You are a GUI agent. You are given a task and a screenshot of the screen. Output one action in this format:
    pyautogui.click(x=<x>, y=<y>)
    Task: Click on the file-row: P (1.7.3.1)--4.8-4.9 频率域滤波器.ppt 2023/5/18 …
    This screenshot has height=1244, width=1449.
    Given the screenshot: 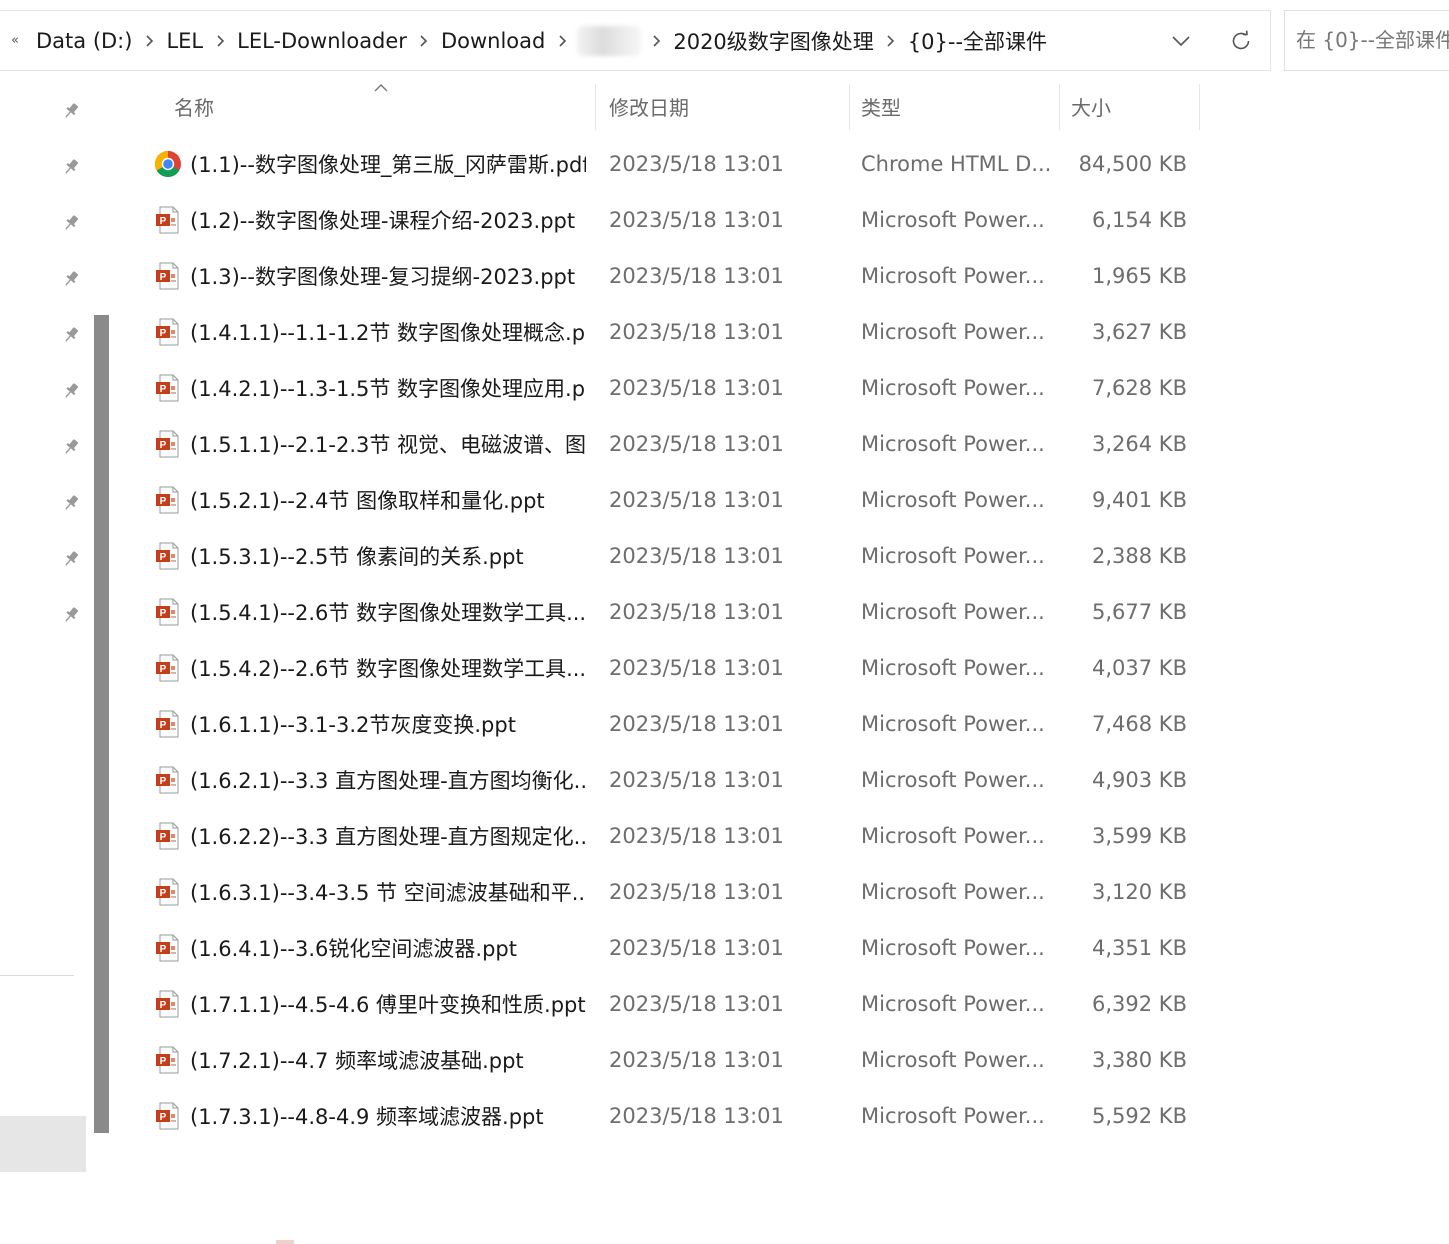 What is the action you would take?
    pyautogui.click(x=659, y=1116)
    